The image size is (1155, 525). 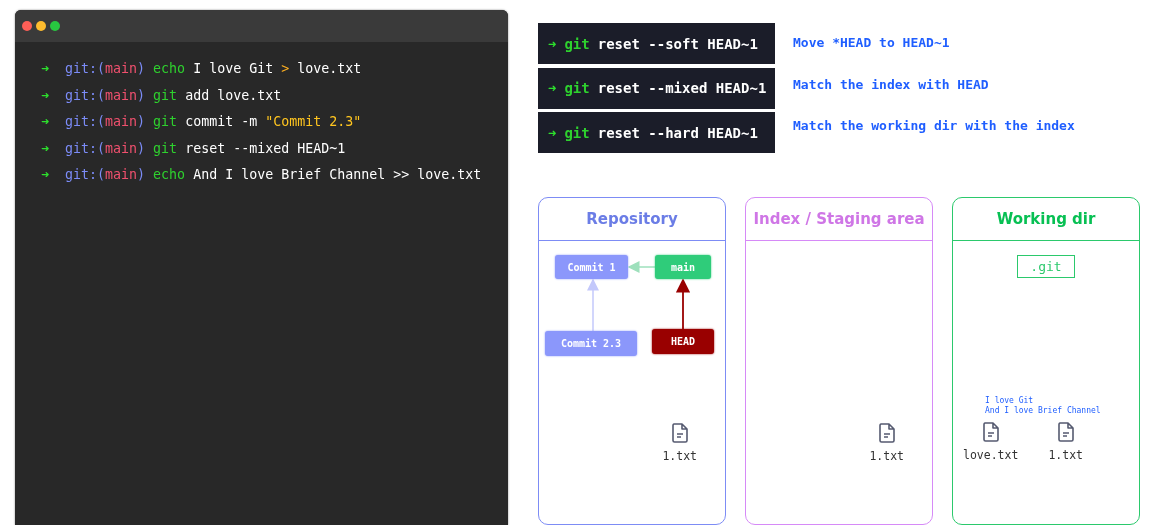 I want to click on panel-title: Index / Staging area, so click(x=839, y=219).